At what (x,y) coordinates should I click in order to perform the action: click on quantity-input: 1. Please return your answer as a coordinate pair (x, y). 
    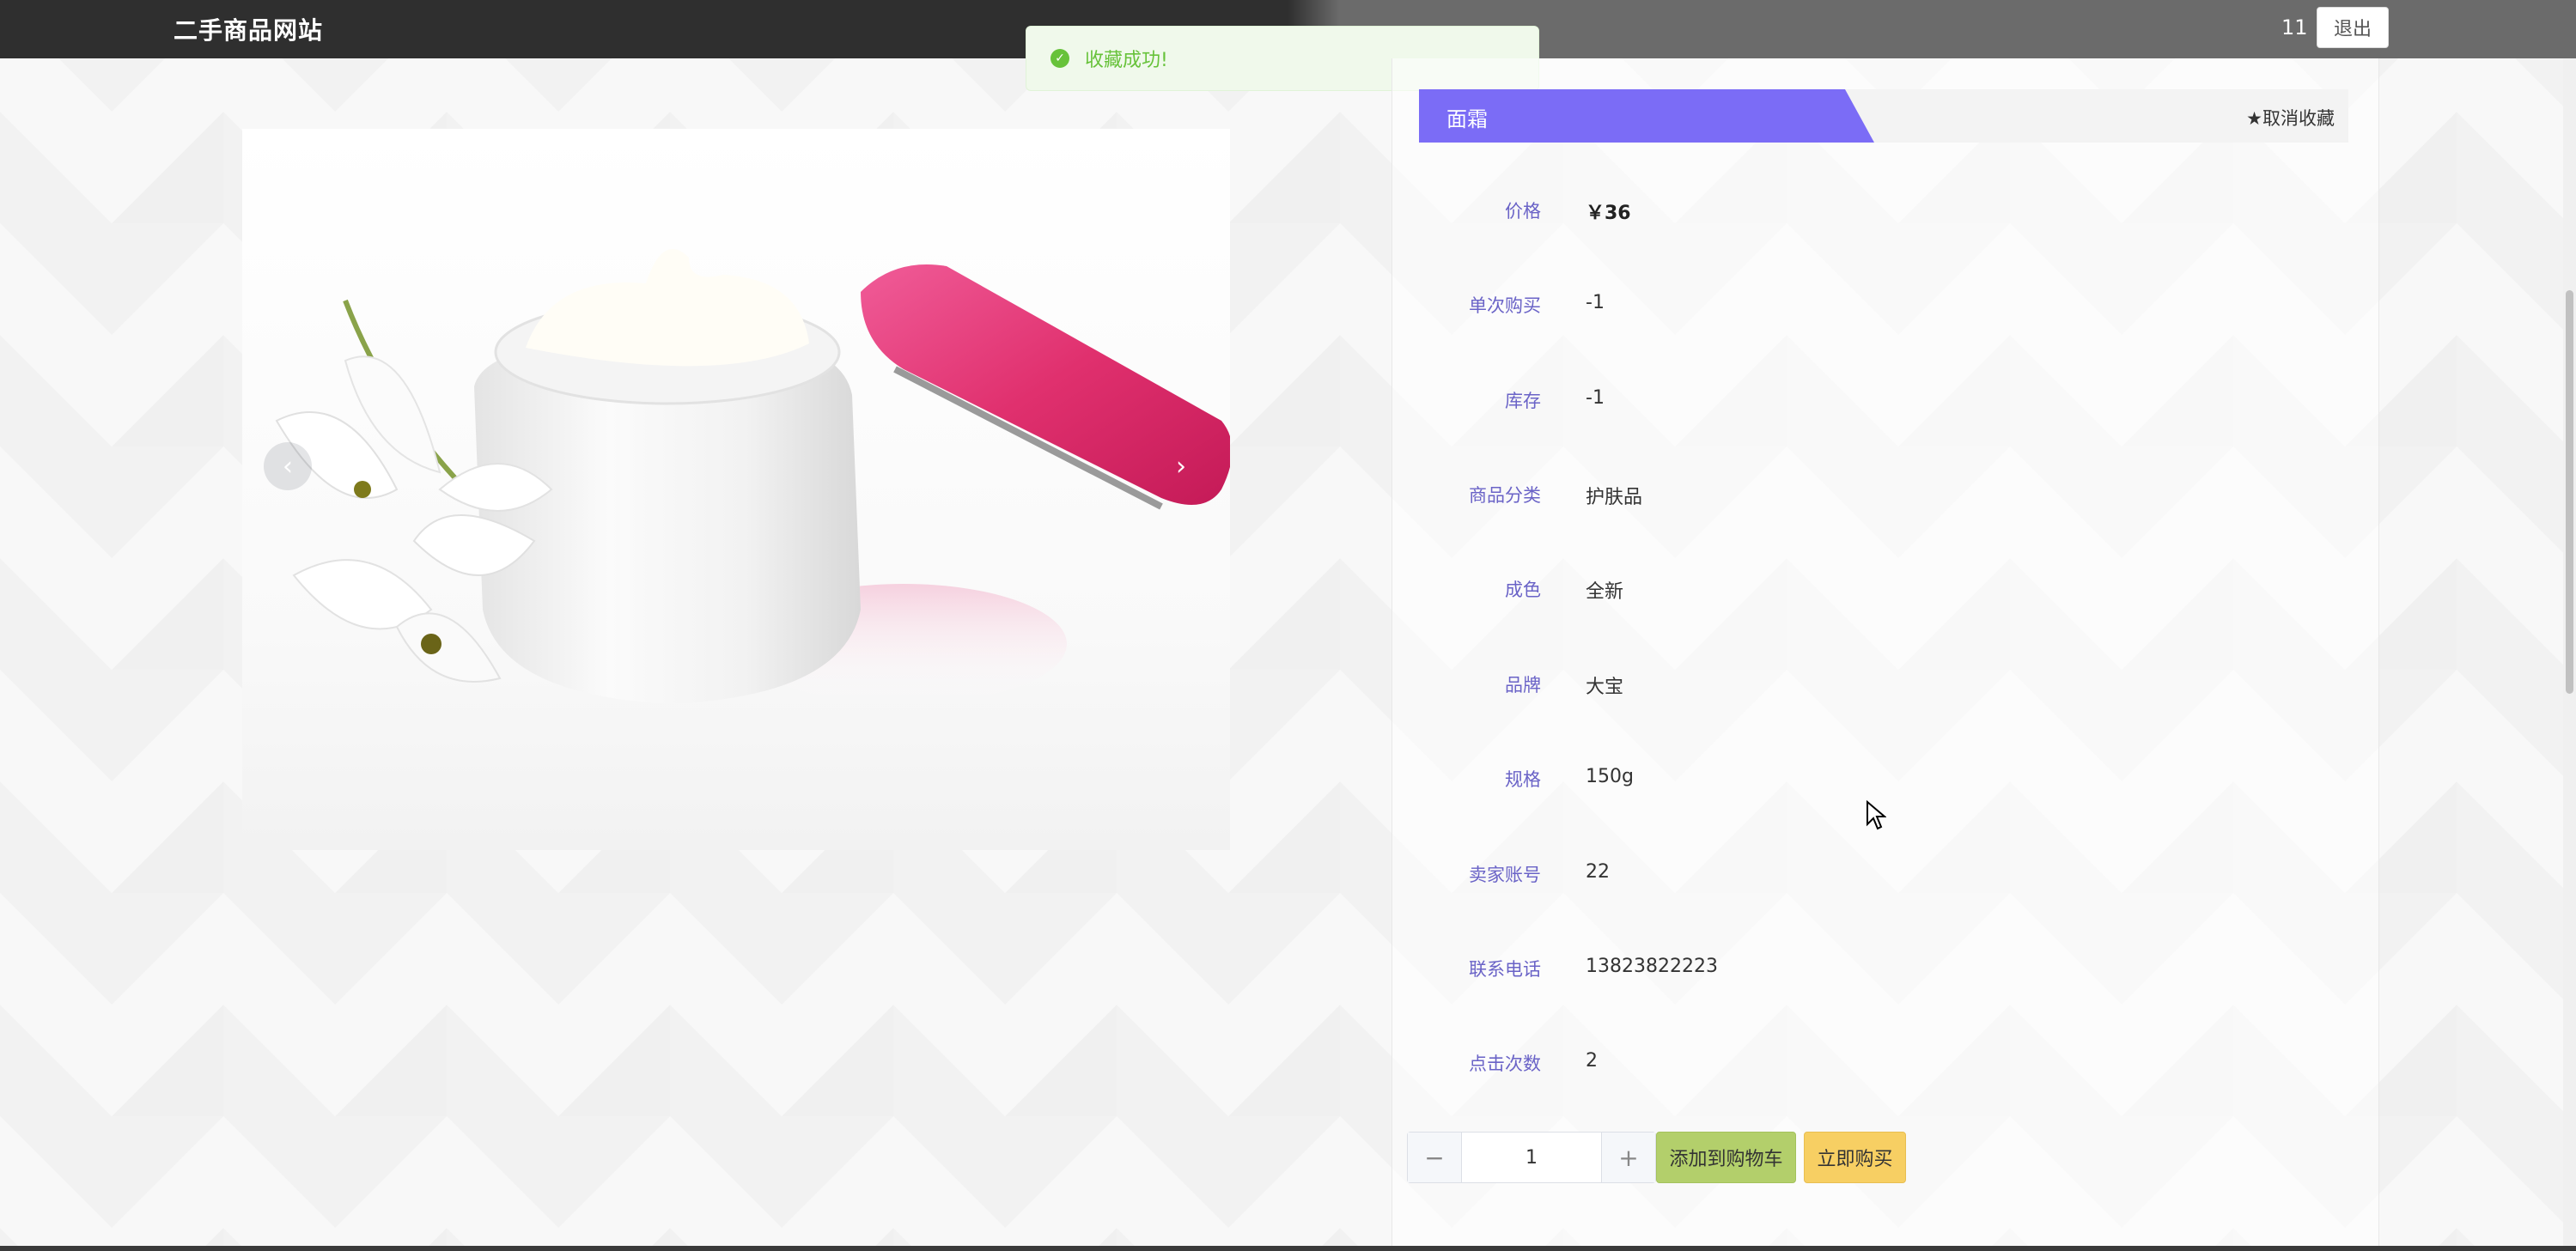
    Looking at the image, I should click on (1531, 1158).